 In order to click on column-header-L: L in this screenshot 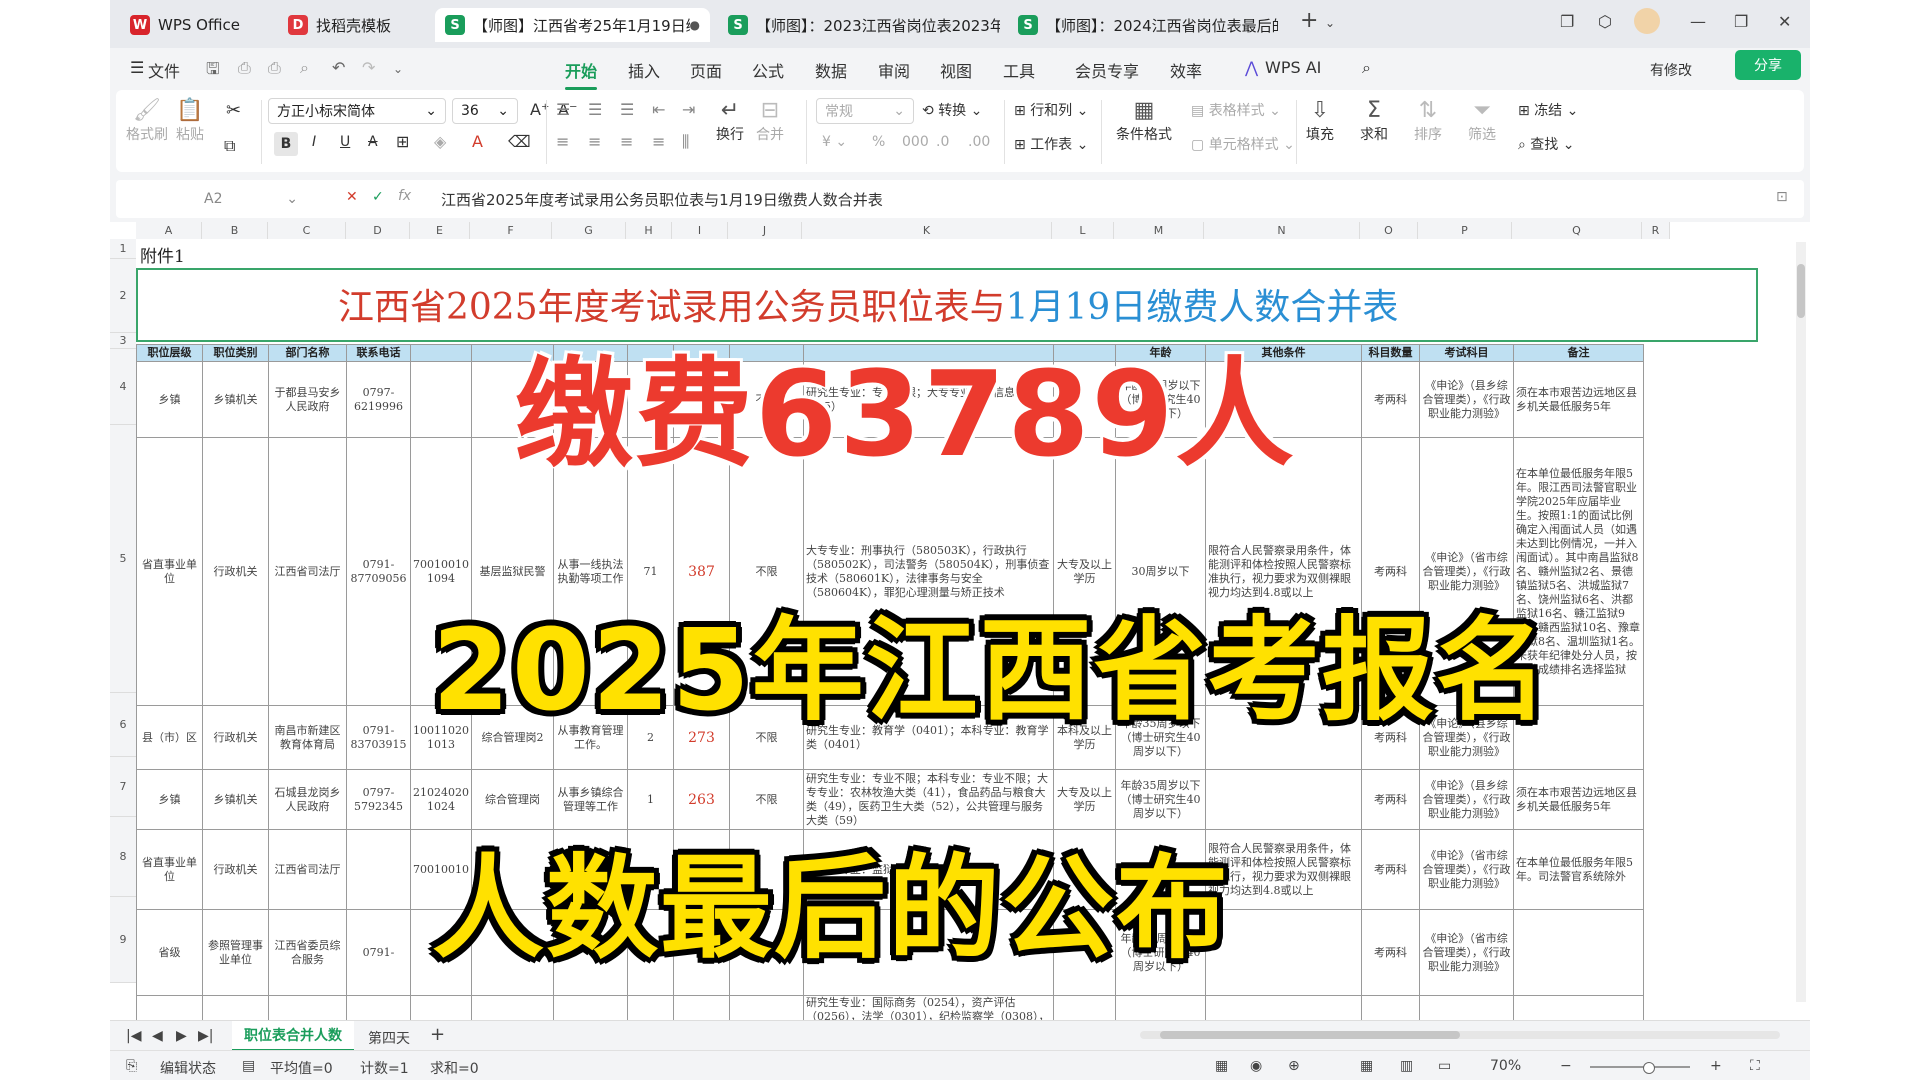, I will do `click(1083, 230)`.